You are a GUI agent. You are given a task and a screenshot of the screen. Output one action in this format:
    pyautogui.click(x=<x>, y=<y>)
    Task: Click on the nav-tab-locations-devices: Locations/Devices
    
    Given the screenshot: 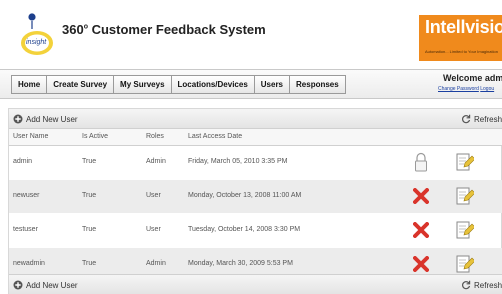 What is the action you would take?
    pyautogui.click(x=212, y=84)
    